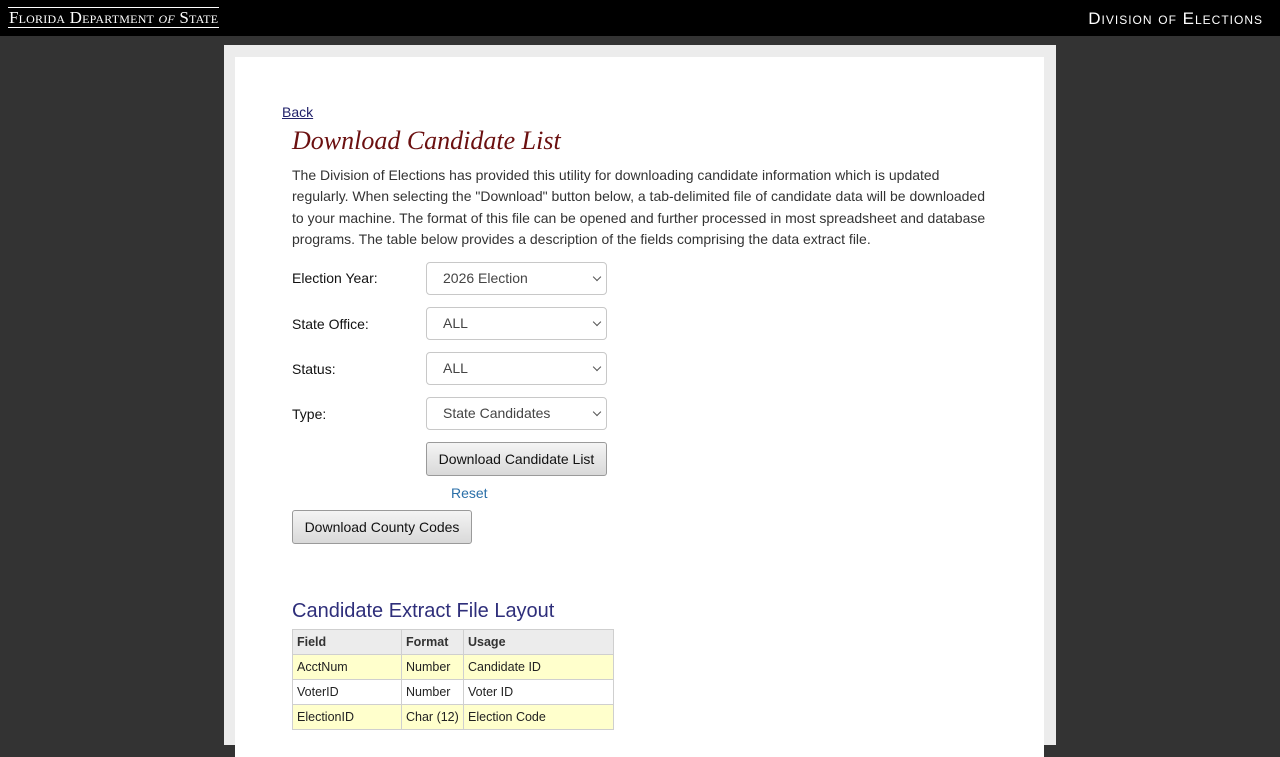 The width and height of the screenshot is (1280, 757). I want to click on cell-field: AcctNum, so click(347, 667).